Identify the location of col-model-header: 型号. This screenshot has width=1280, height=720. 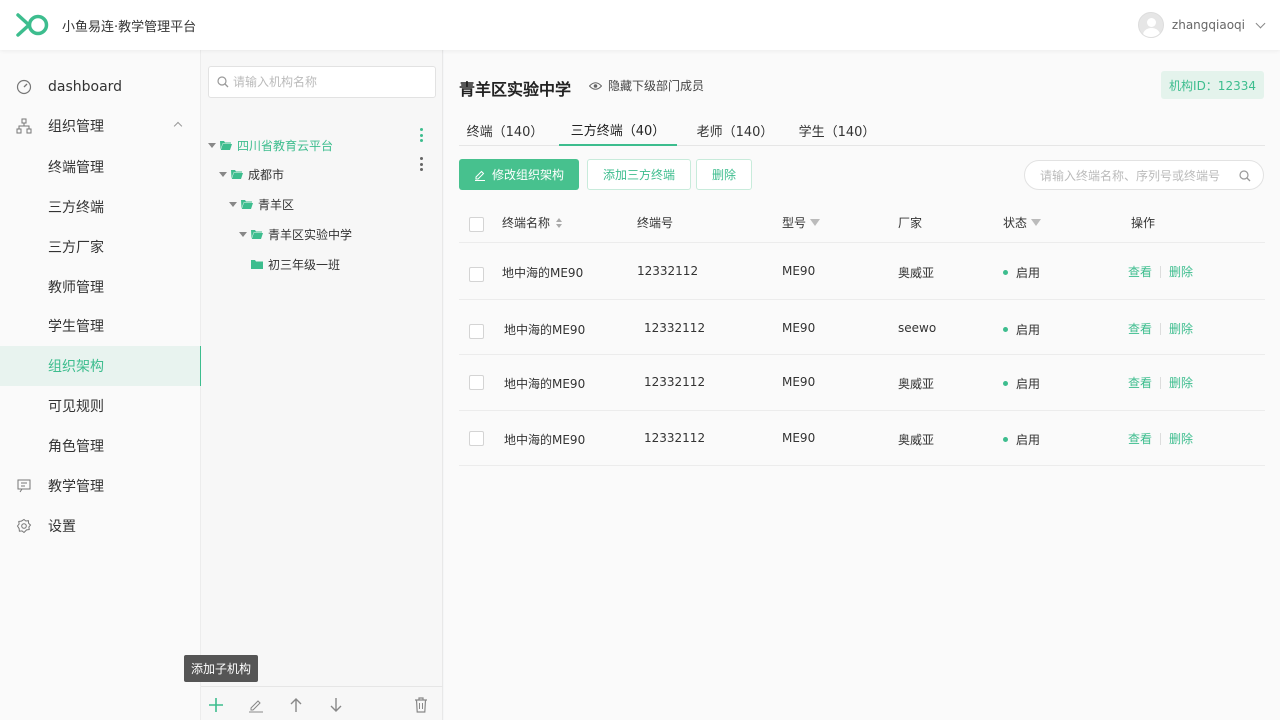
(801, 222).